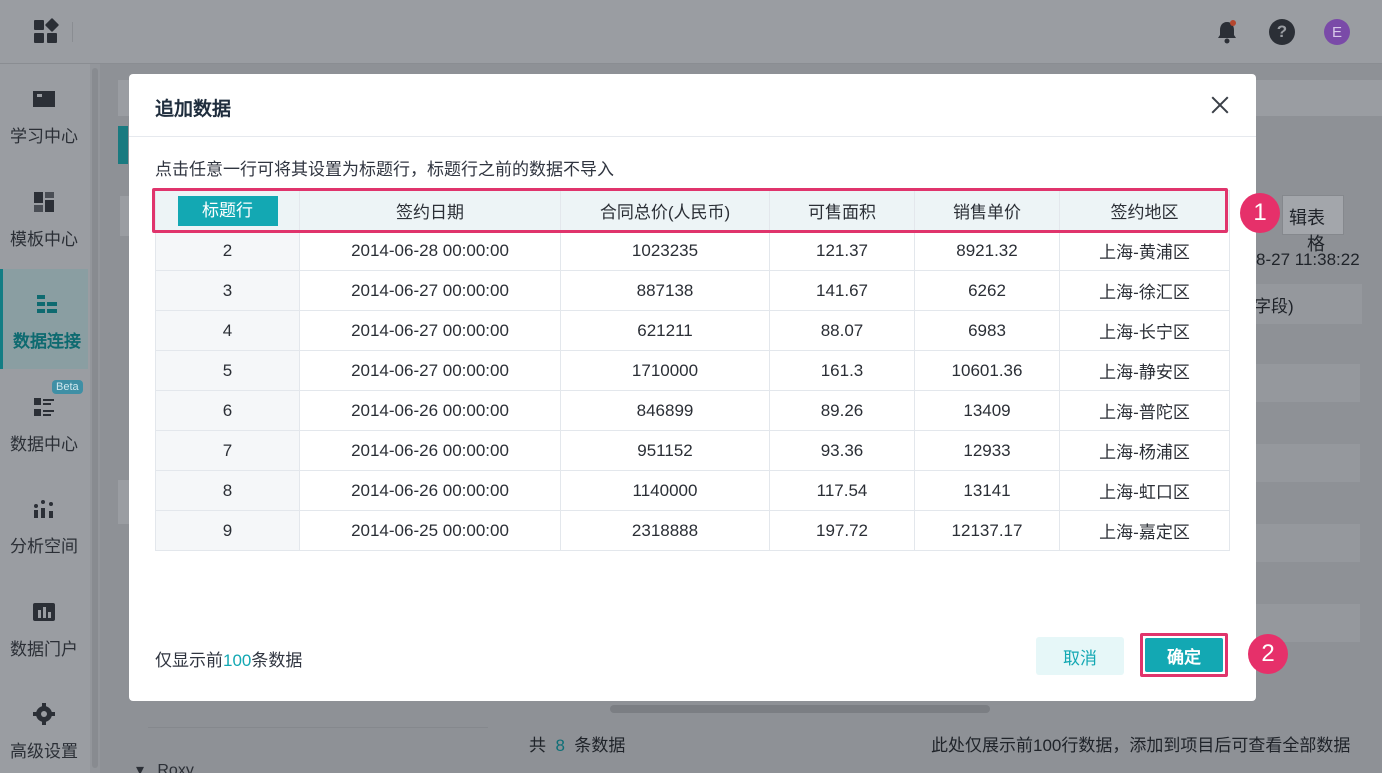 The height and width of the screenshot is (773, 1382). Describe the element at coordinates (577, 745) in the screenshot. I see `background-total-count: 共 8 条数据` at that location.